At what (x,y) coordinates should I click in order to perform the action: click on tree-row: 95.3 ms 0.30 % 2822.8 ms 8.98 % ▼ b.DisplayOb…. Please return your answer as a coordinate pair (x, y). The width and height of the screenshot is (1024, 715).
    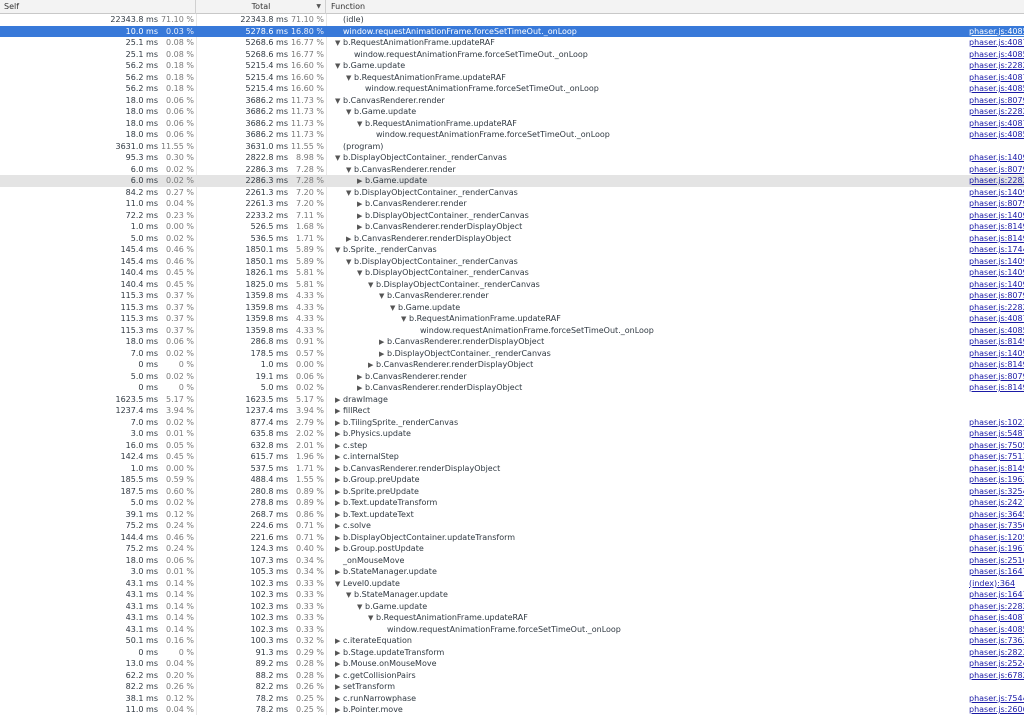
    Looking at the image, I should click on (512, 158).